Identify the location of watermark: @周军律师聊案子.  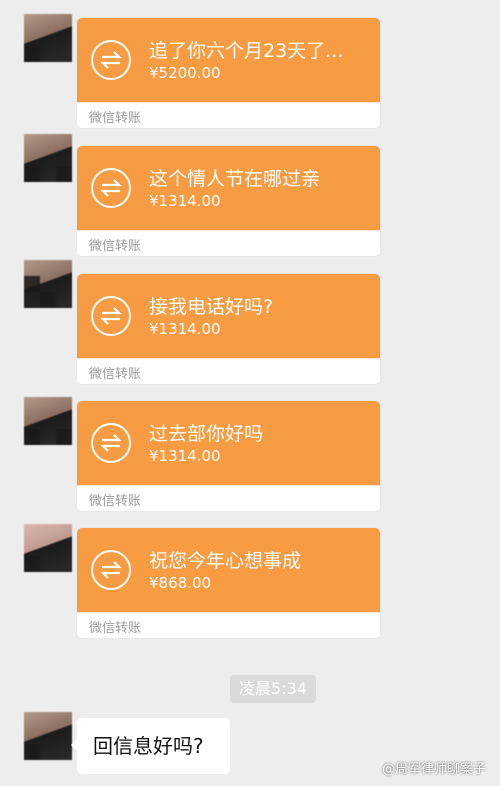
(433, 769).